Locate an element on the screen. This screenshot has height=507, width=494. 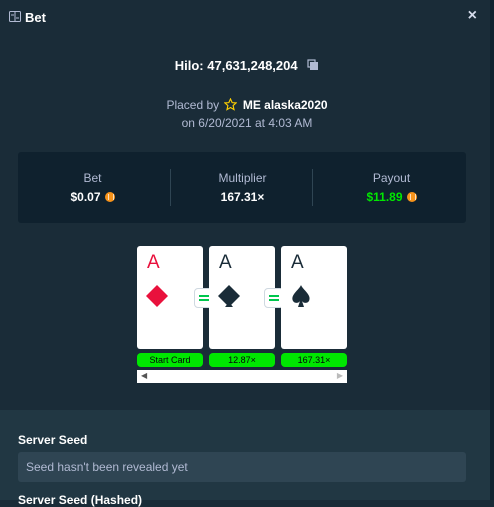
multiplier-value: 167.31× is located at coordinates (242, 197).